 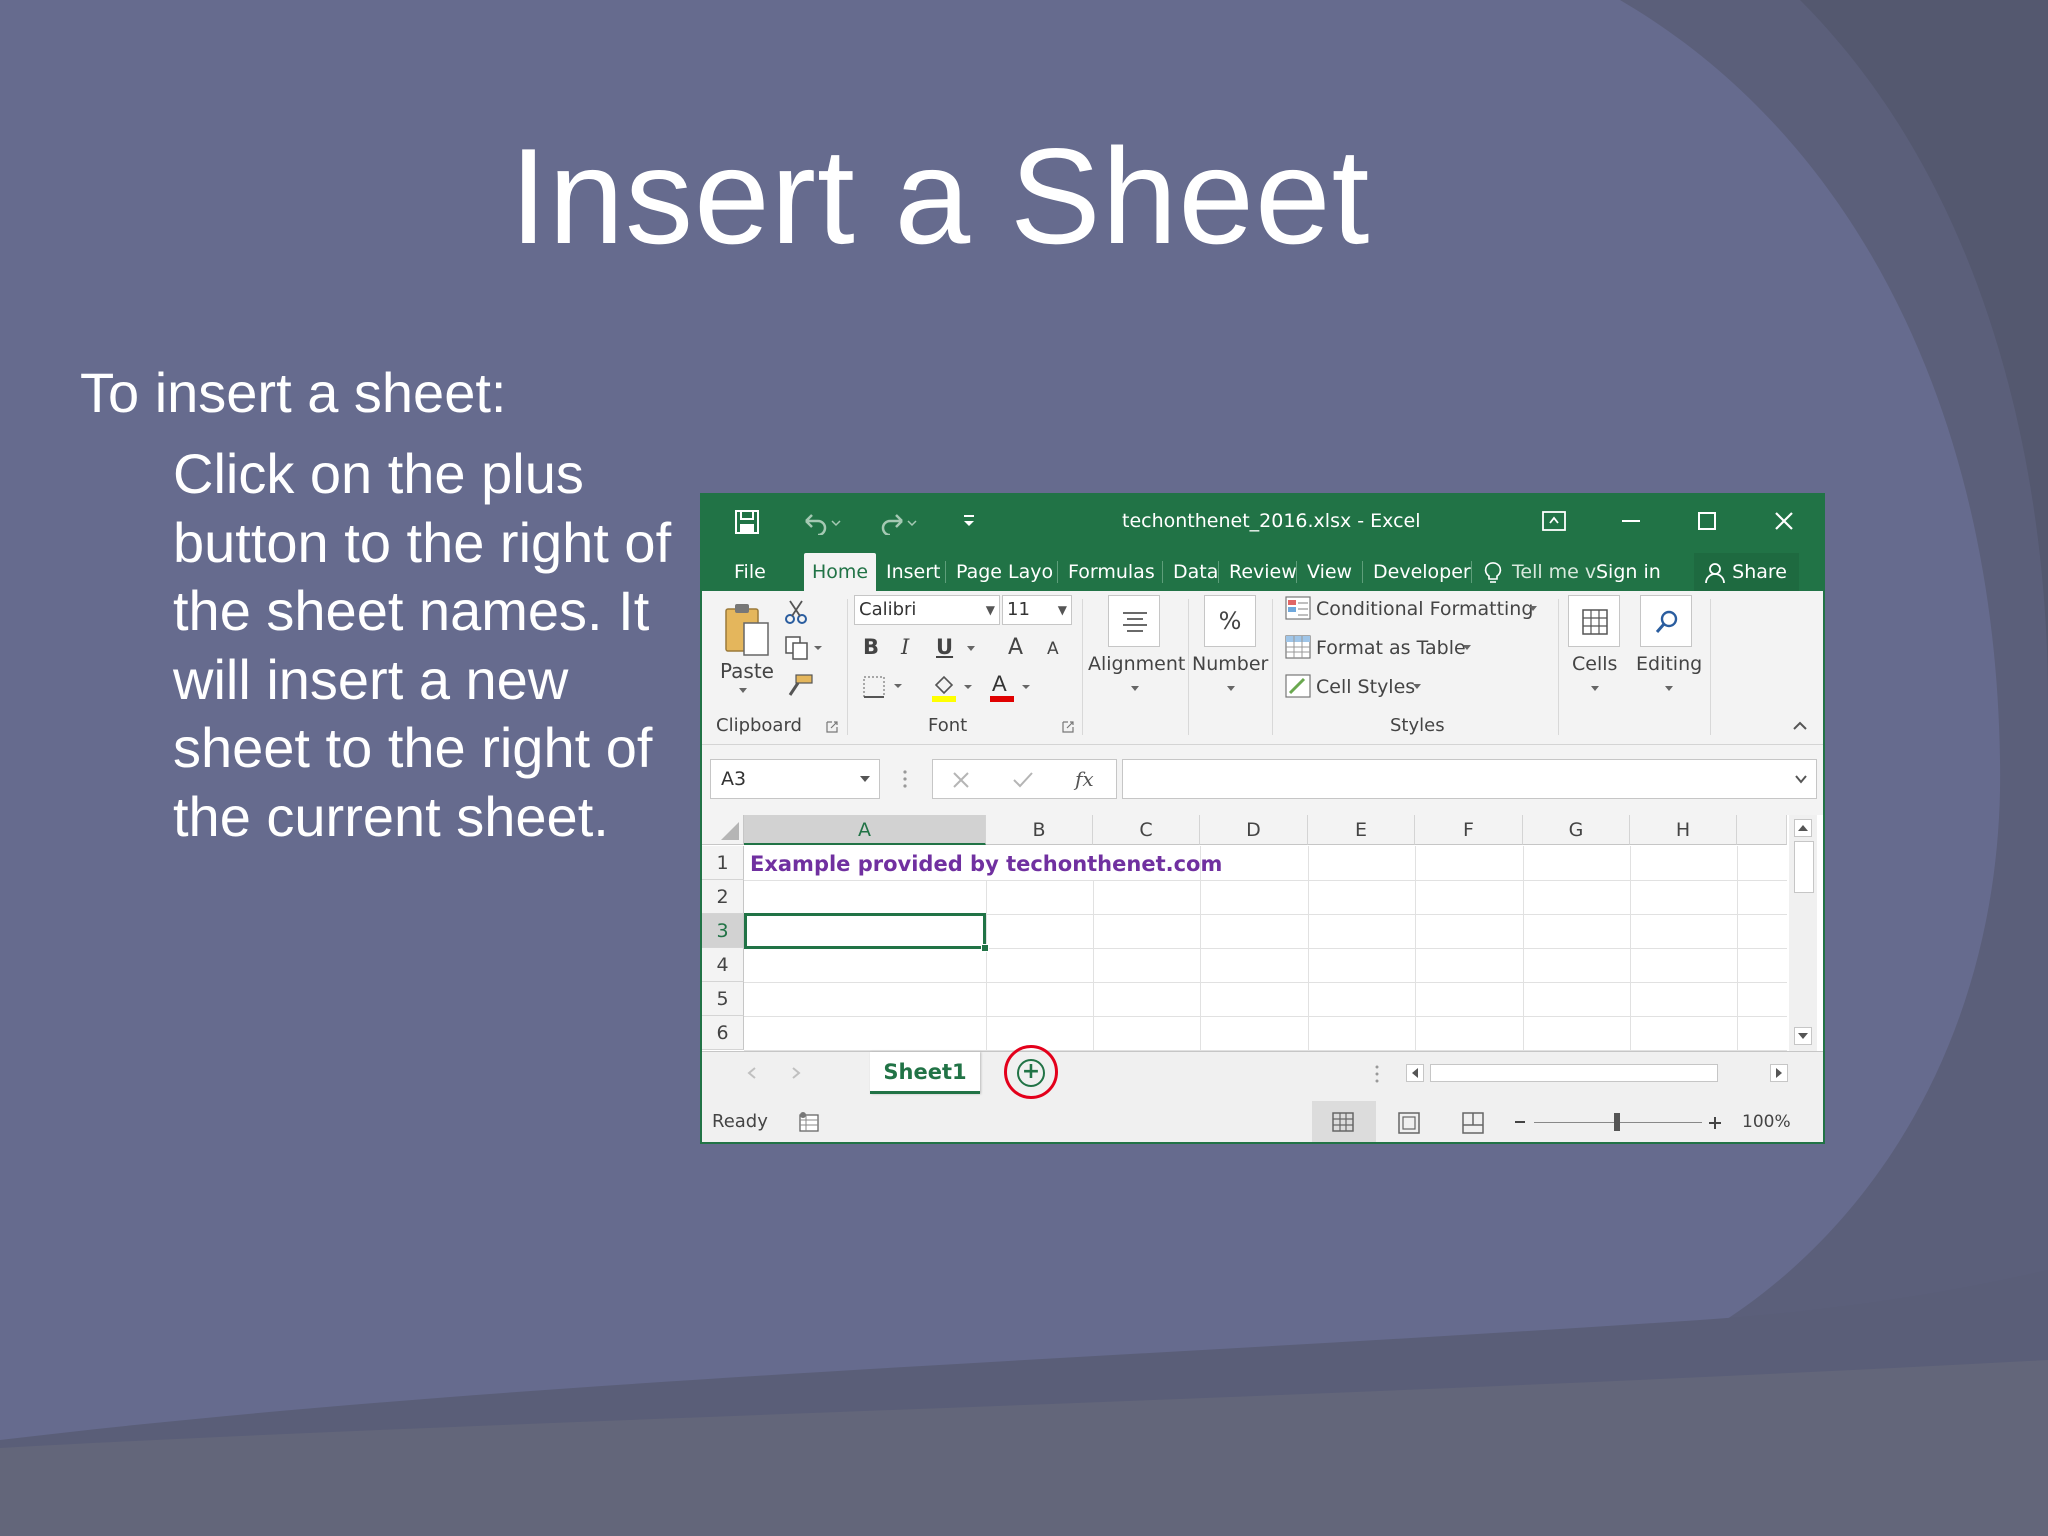 What do you see at coordinates (750, 572) in the screenshot?
I see `tab-file: File` at bounding box center [750, 572].